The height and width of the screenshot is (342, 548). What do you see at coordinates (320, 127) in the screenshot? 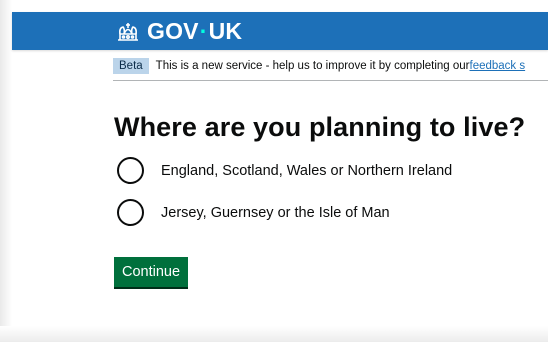
I see `page-title: Where are you planning to live?` at bounding box center [320, 127].